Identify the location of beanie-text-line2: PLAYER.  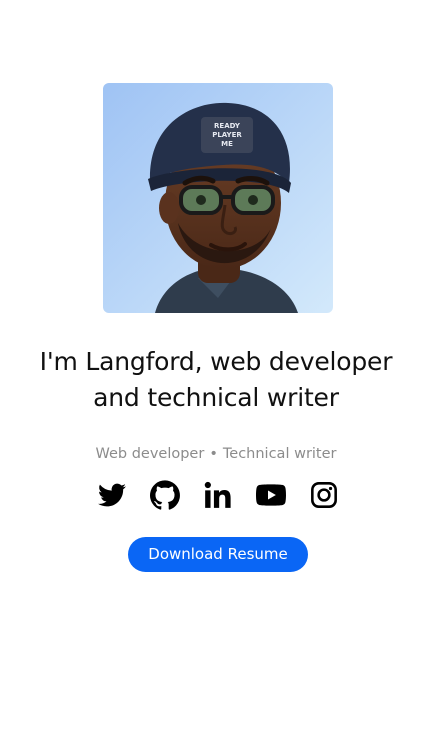
(227, 135).